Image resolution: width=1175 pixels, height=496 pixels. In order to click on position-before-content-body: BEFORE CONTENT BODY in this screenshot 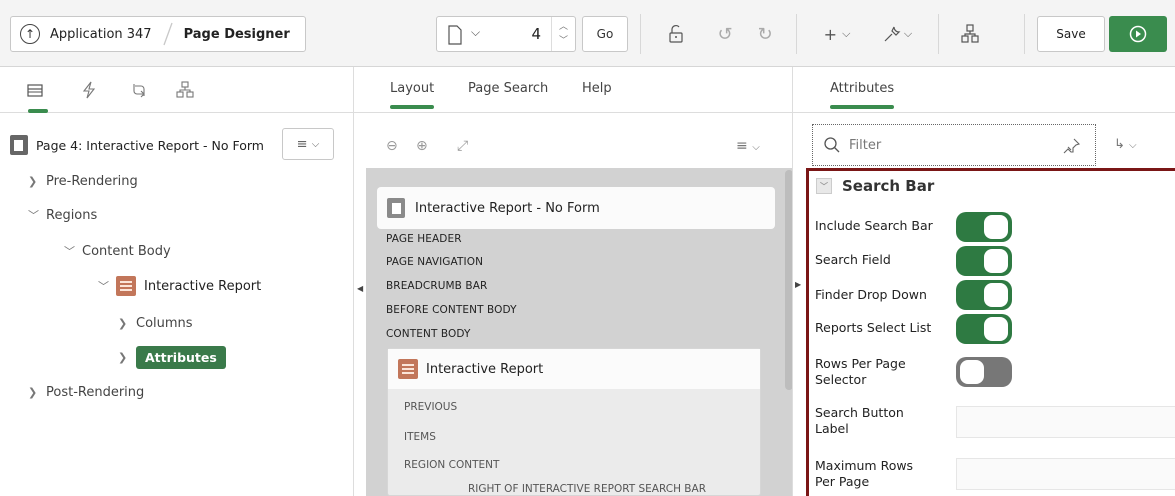, I will do `click(451, 310)`.